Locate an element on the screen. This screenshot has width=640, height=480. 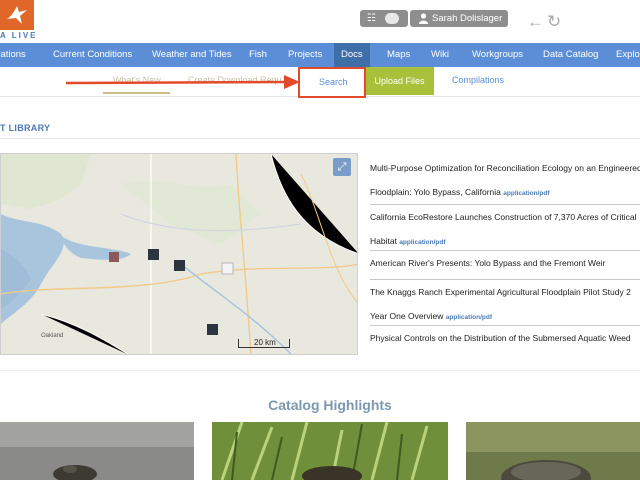
active-tab-underline is located at coordinates (136, 93).